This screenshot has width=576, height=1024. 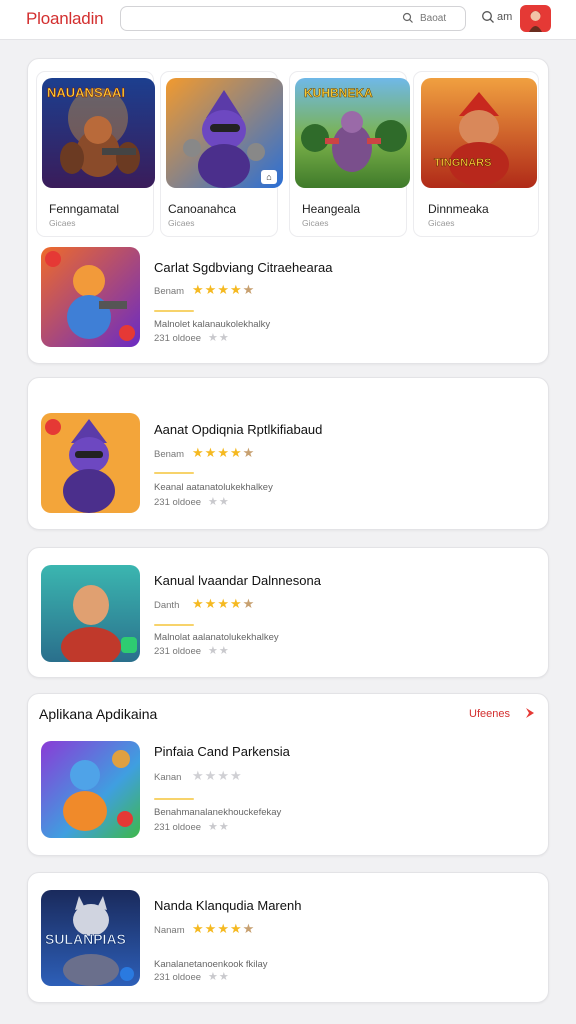 I want to click on game-name: Heangeala, so click(x=331, y=209).